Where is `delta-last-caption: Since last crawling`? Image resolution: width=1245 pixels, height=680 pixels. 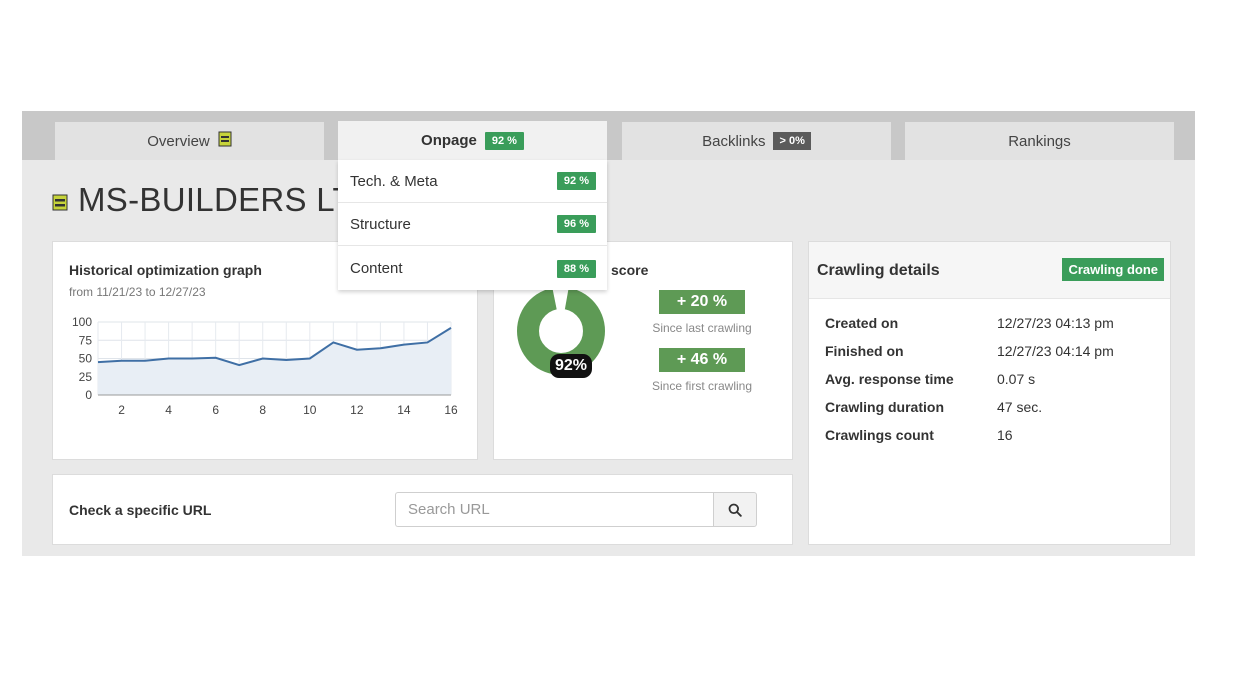 delta-last-caption: Since last crawling is located at coordinates (702, 328).